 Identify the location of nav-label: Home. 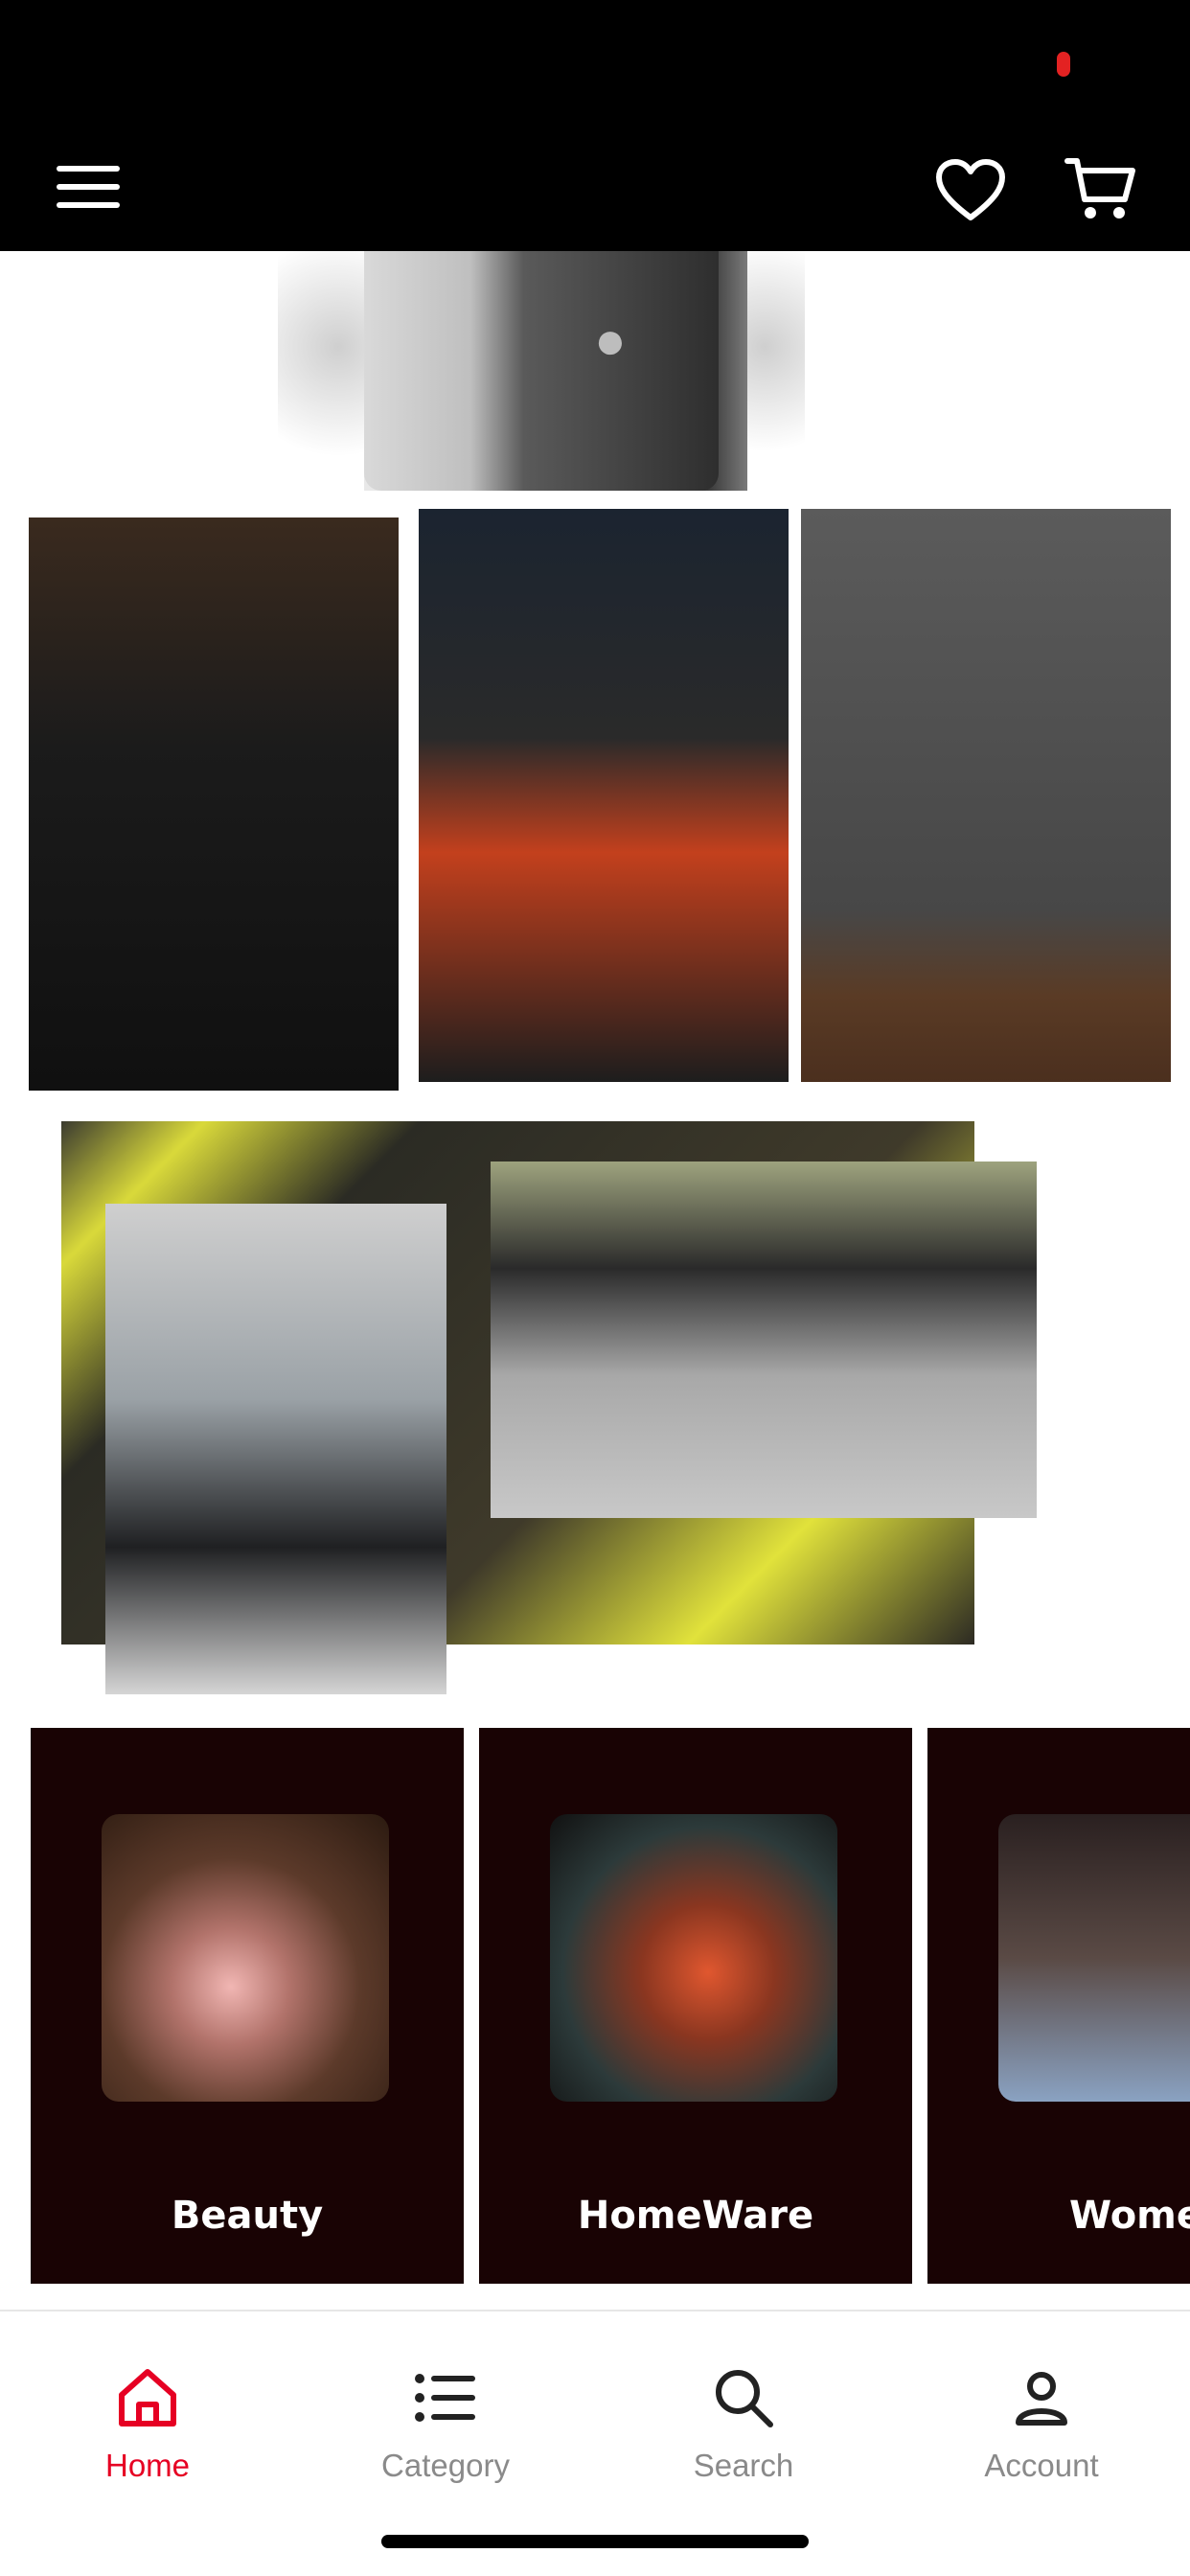
(148, 2465).